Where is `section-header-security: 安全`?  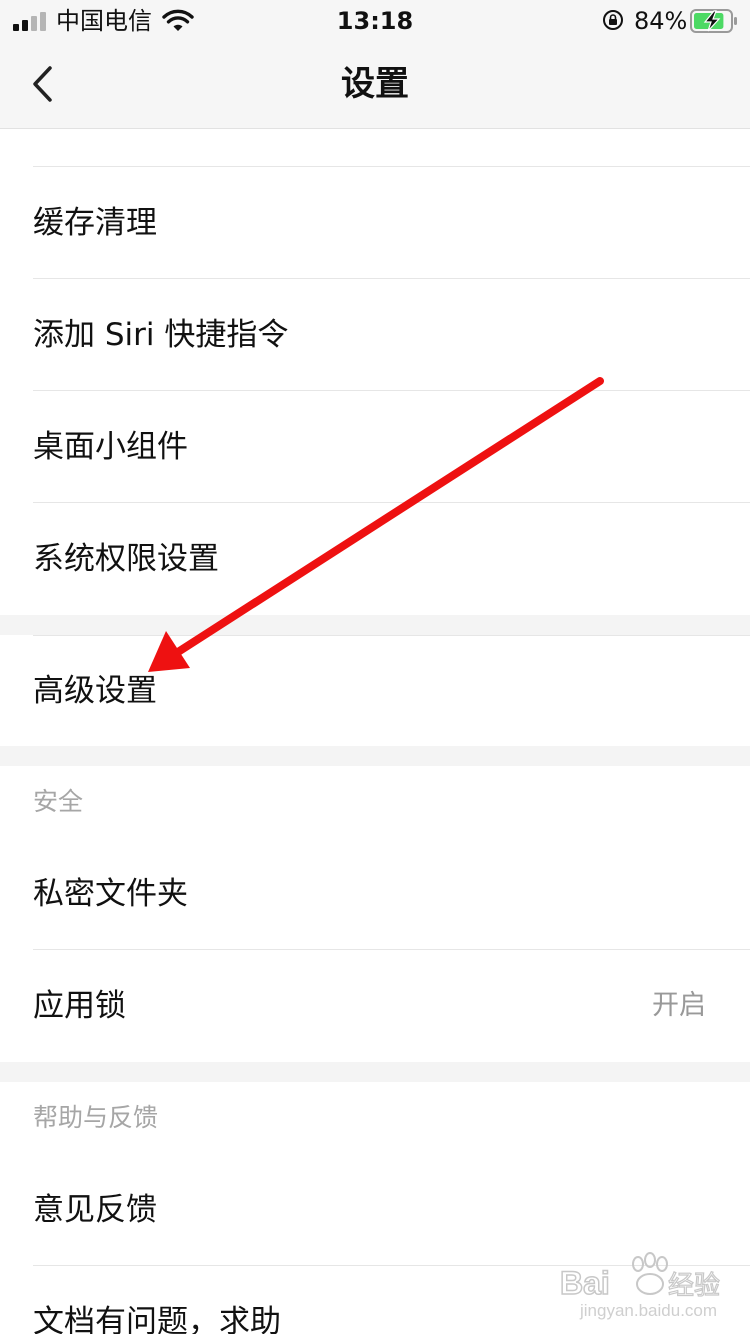
section-header-security: 安全 is located at coordinates (375, 802).